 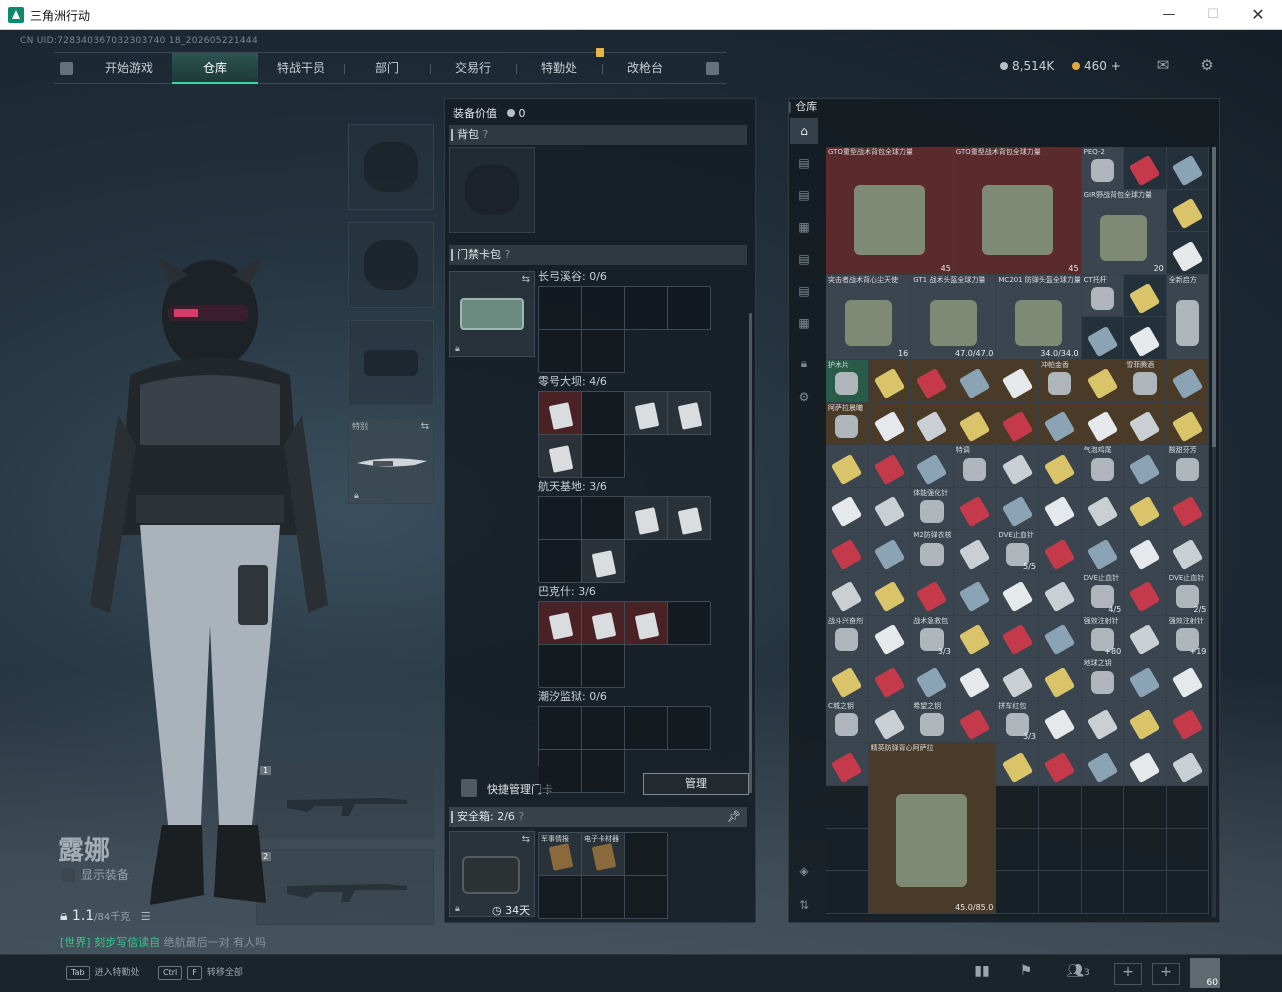 I want to click on warehouse-lock-icon: 🔒︎, so click(x=804, y=363).